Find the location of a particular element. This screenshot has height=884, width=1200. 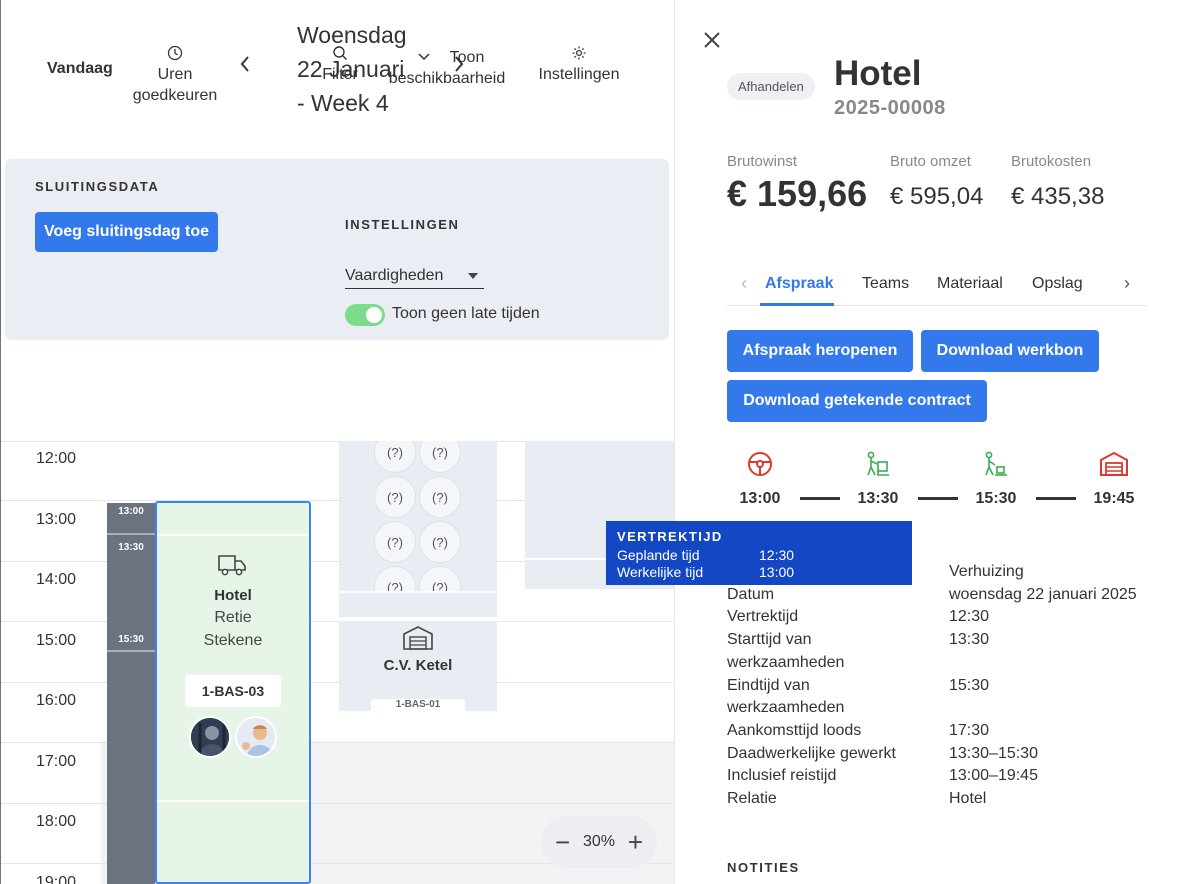

detail-key: Inclusief reistijd is located at coordinates (782, 776).